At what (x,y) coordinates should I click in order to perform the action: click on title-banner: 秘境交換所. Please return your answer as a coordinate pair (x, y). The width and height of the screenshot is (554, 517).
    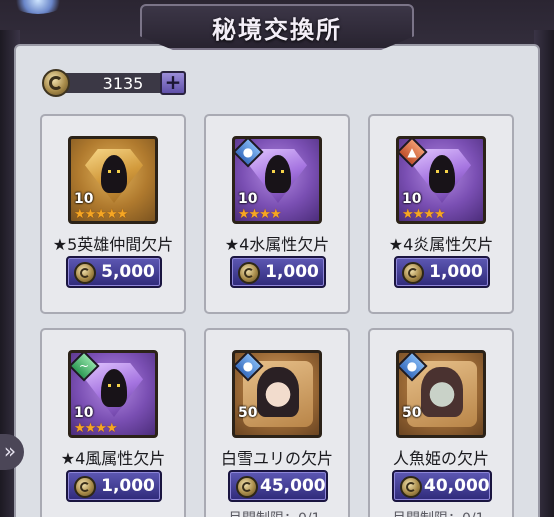
    Looking at the image, I should click on (277, 27).